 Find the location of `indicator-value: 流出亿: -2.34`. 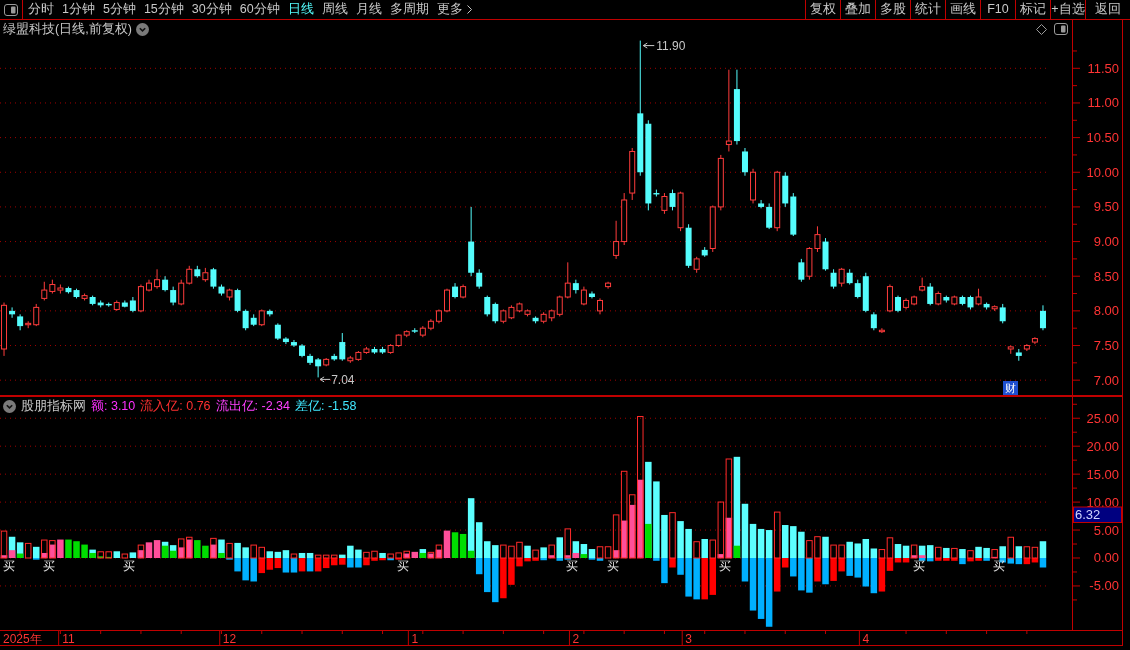

indicator-value: 流出亿: -2.34 is located at coordinates (252, 406).